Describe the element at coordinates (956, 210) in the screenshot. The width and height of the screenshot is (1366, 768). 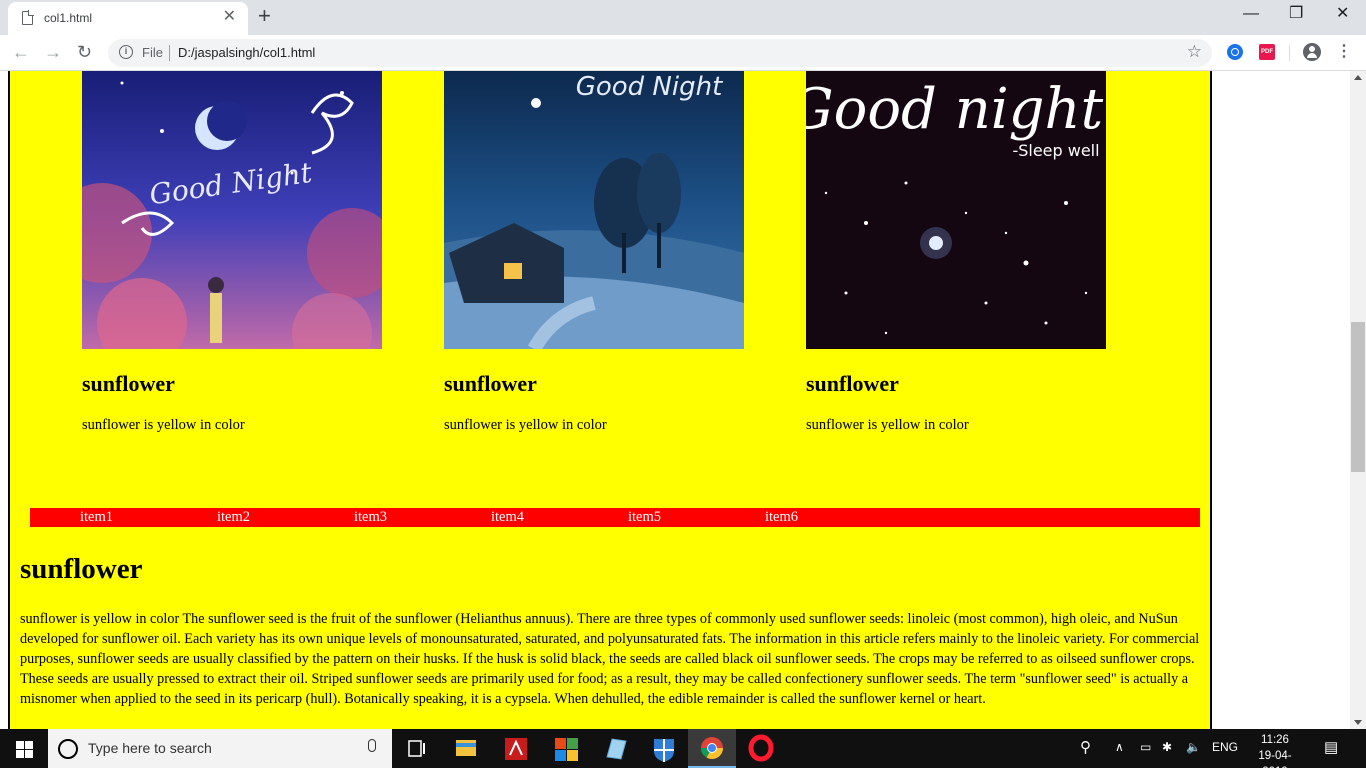
I see `good-night-stars-image: Good night -Sleep well` at that location.